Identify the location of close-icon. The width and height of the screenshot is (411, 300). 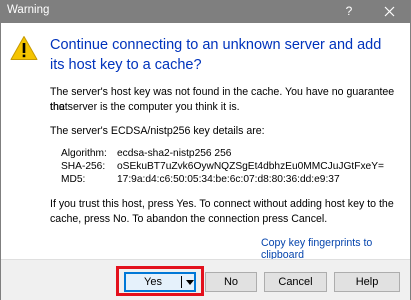
(389, 11).